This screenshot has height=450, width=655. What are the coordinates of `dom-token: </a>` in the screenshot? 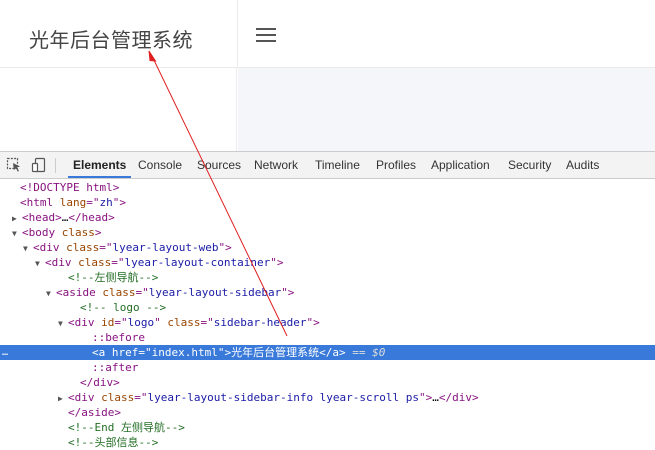 It's located at (332, 352).